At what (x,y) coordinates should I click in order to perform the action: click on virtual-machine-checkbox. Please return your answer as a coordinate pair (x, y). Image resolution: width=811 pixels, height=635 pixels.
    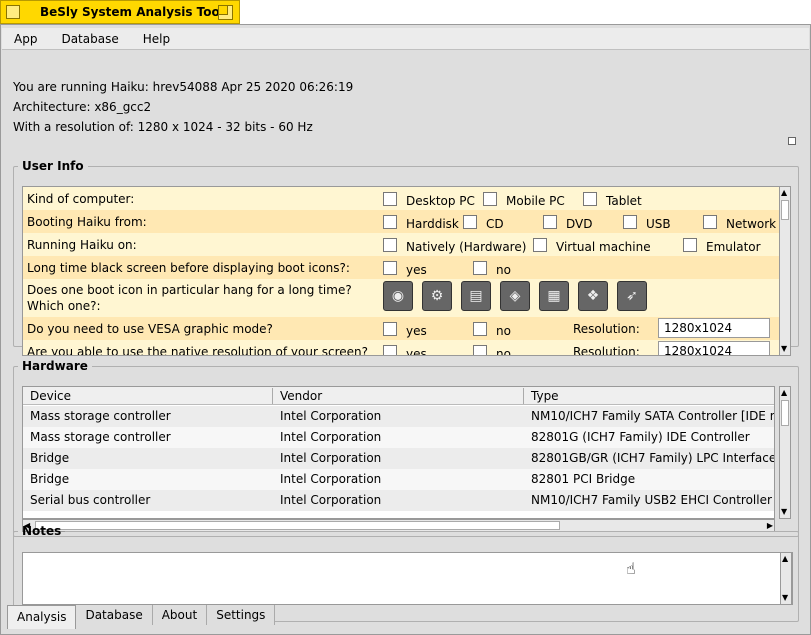
    Looking at the image, I should click on (540, 245).